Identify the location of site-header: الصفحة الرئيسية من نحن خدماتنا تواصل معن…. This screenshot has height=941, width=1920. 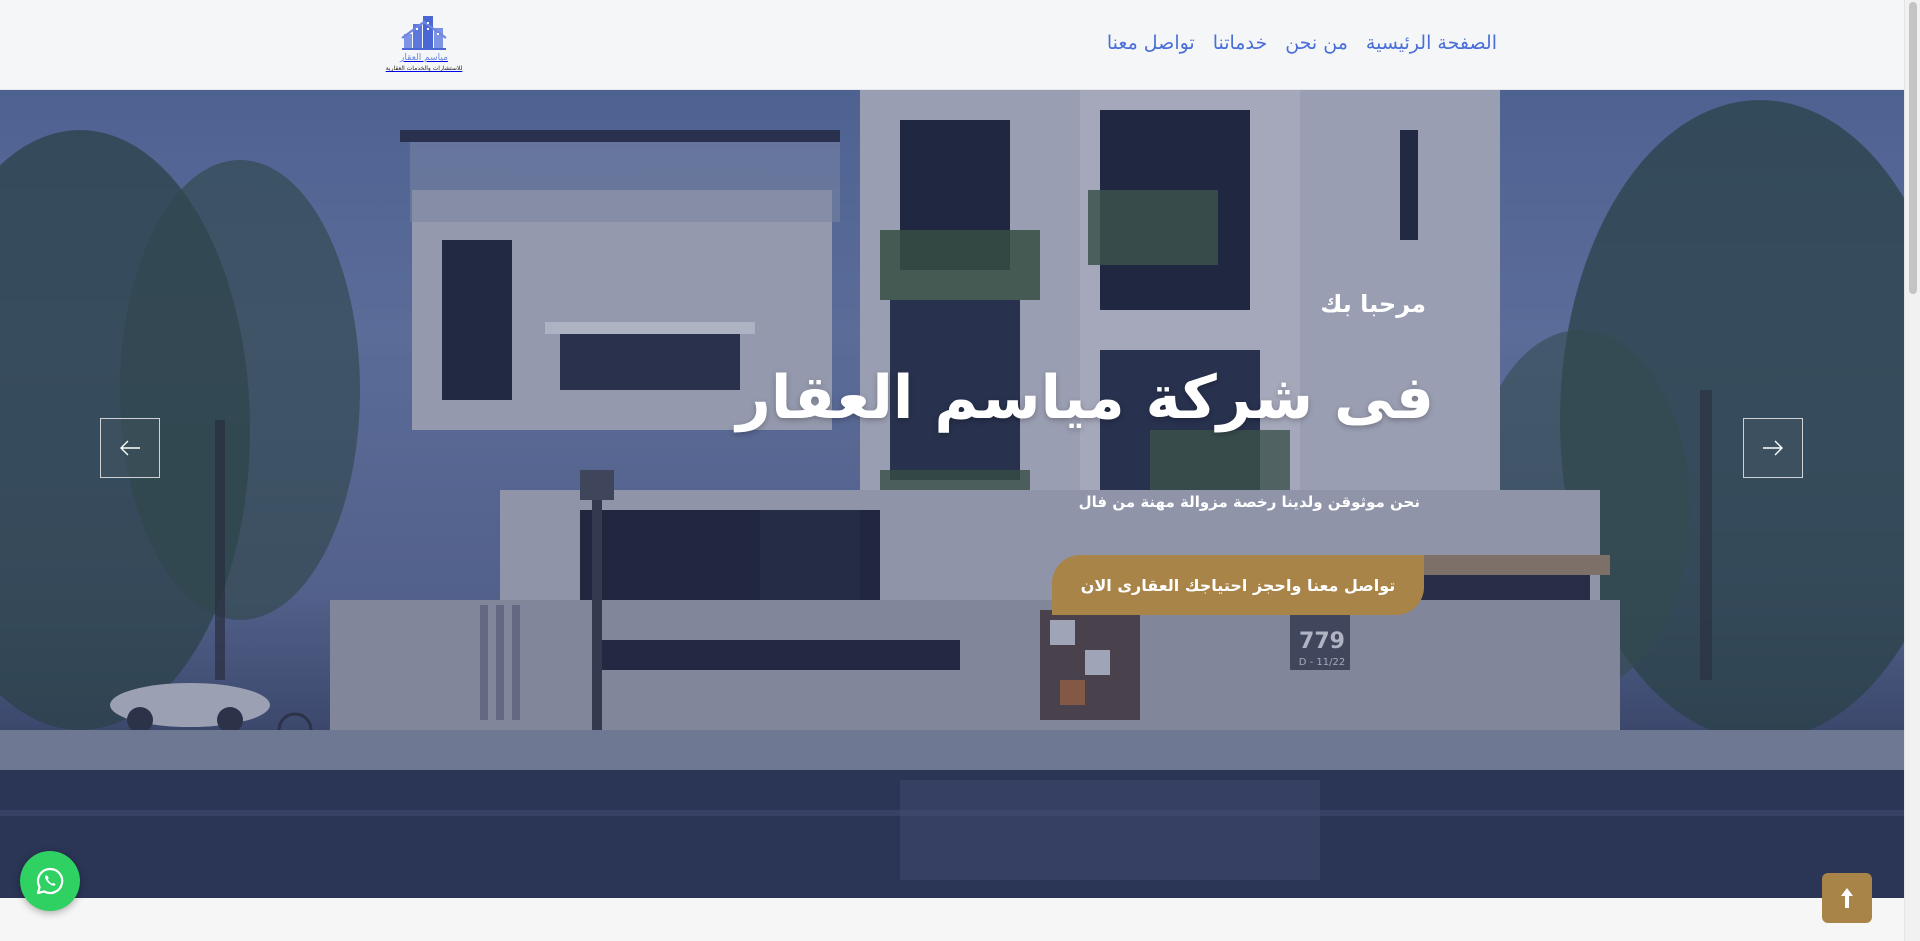
(952, 45).